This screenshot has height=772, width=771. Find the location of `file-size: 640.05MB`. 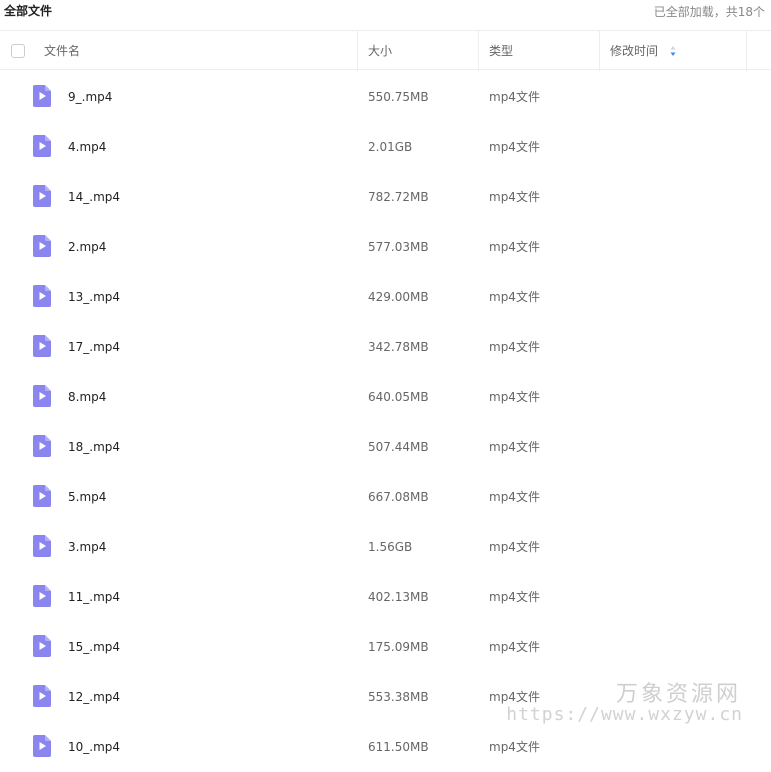

file-size: 640.05MB is located at coordinates (398, 397).